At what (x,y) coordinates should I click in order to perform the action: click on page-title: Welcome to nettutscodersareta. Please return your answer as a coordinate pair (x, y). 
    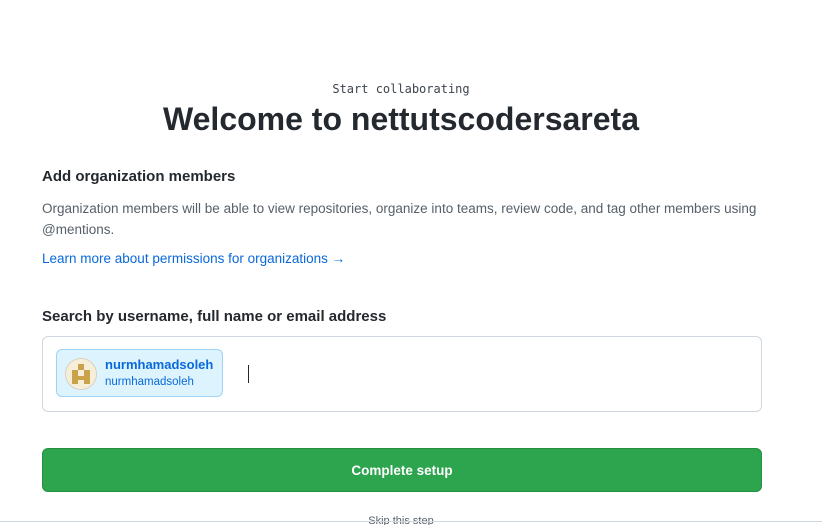
    Looking at the image, I should click on (401, 119).